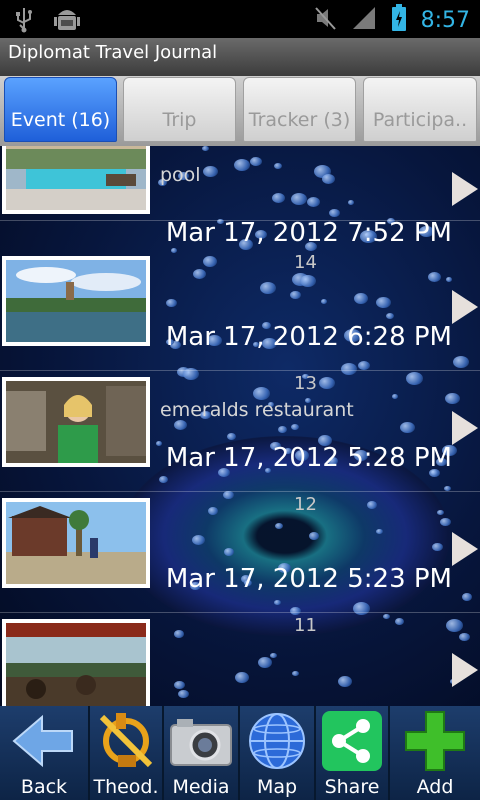 Image resolution: width=480 pixels, height=800 pixels. What do you see at coordinates (305, 262) in the screenshot?
I see `event-number: 14` at bounding box center [305, 262].